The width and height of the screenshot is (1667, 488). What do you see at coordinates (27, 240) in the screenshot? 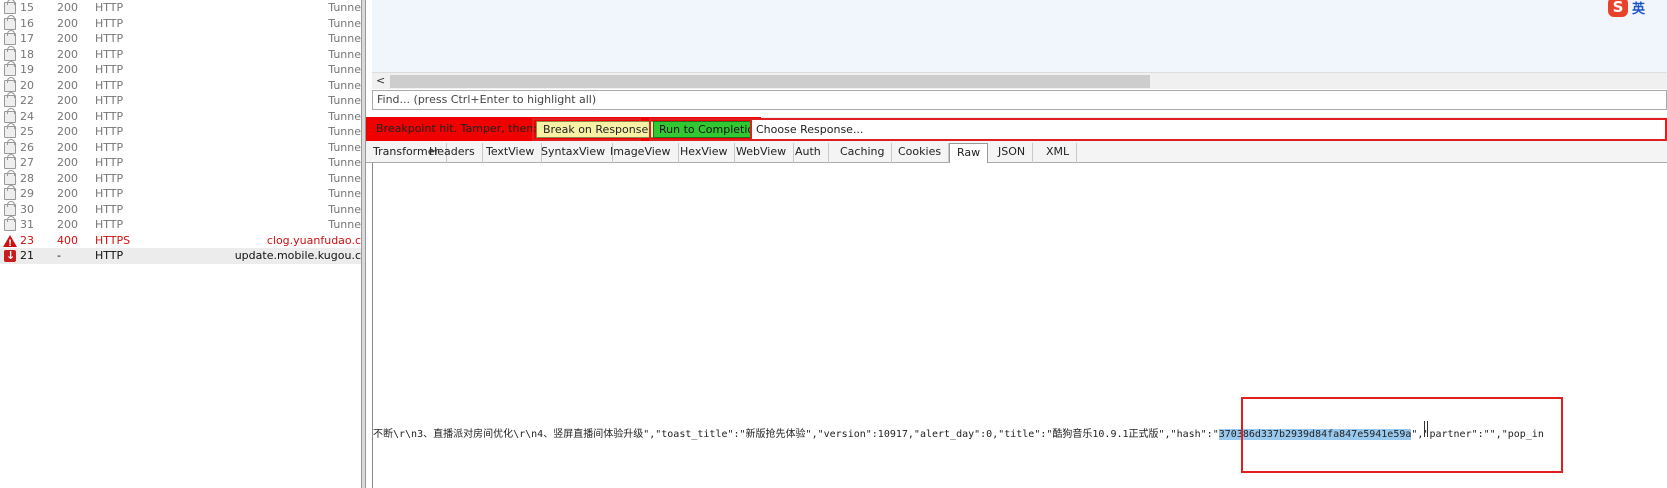
I see `session-number: 23` at bounding box center [27, 240].